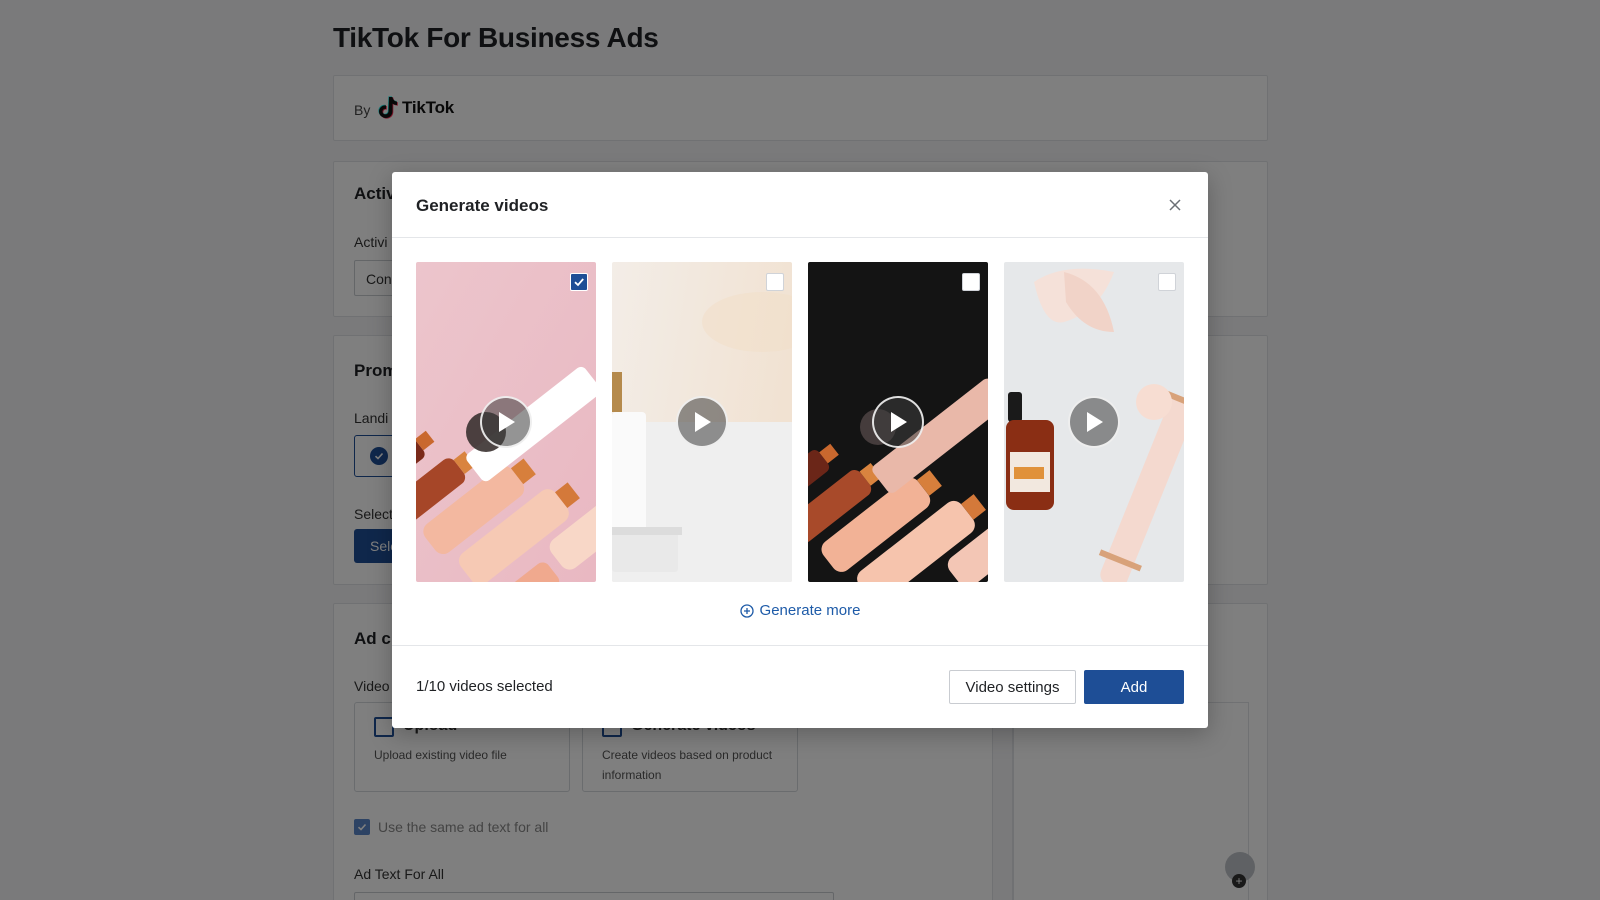  I want to click on close-button, so click(1175, 205).